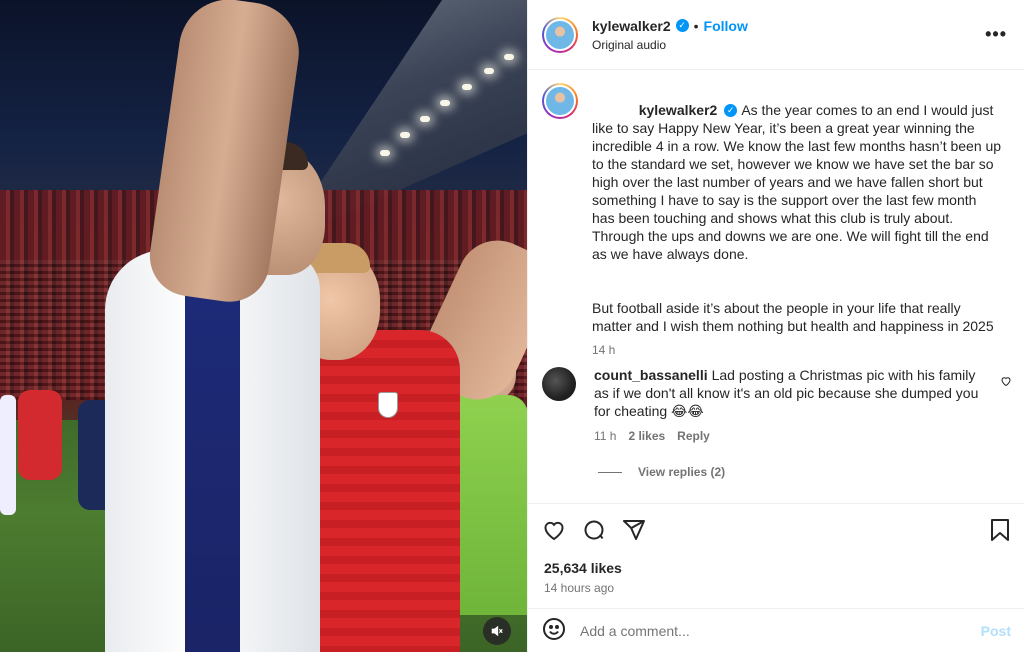 Image resolution: width=1024 pixels, height=652 pixels. I want to click on mute-button, so click(497, 631).